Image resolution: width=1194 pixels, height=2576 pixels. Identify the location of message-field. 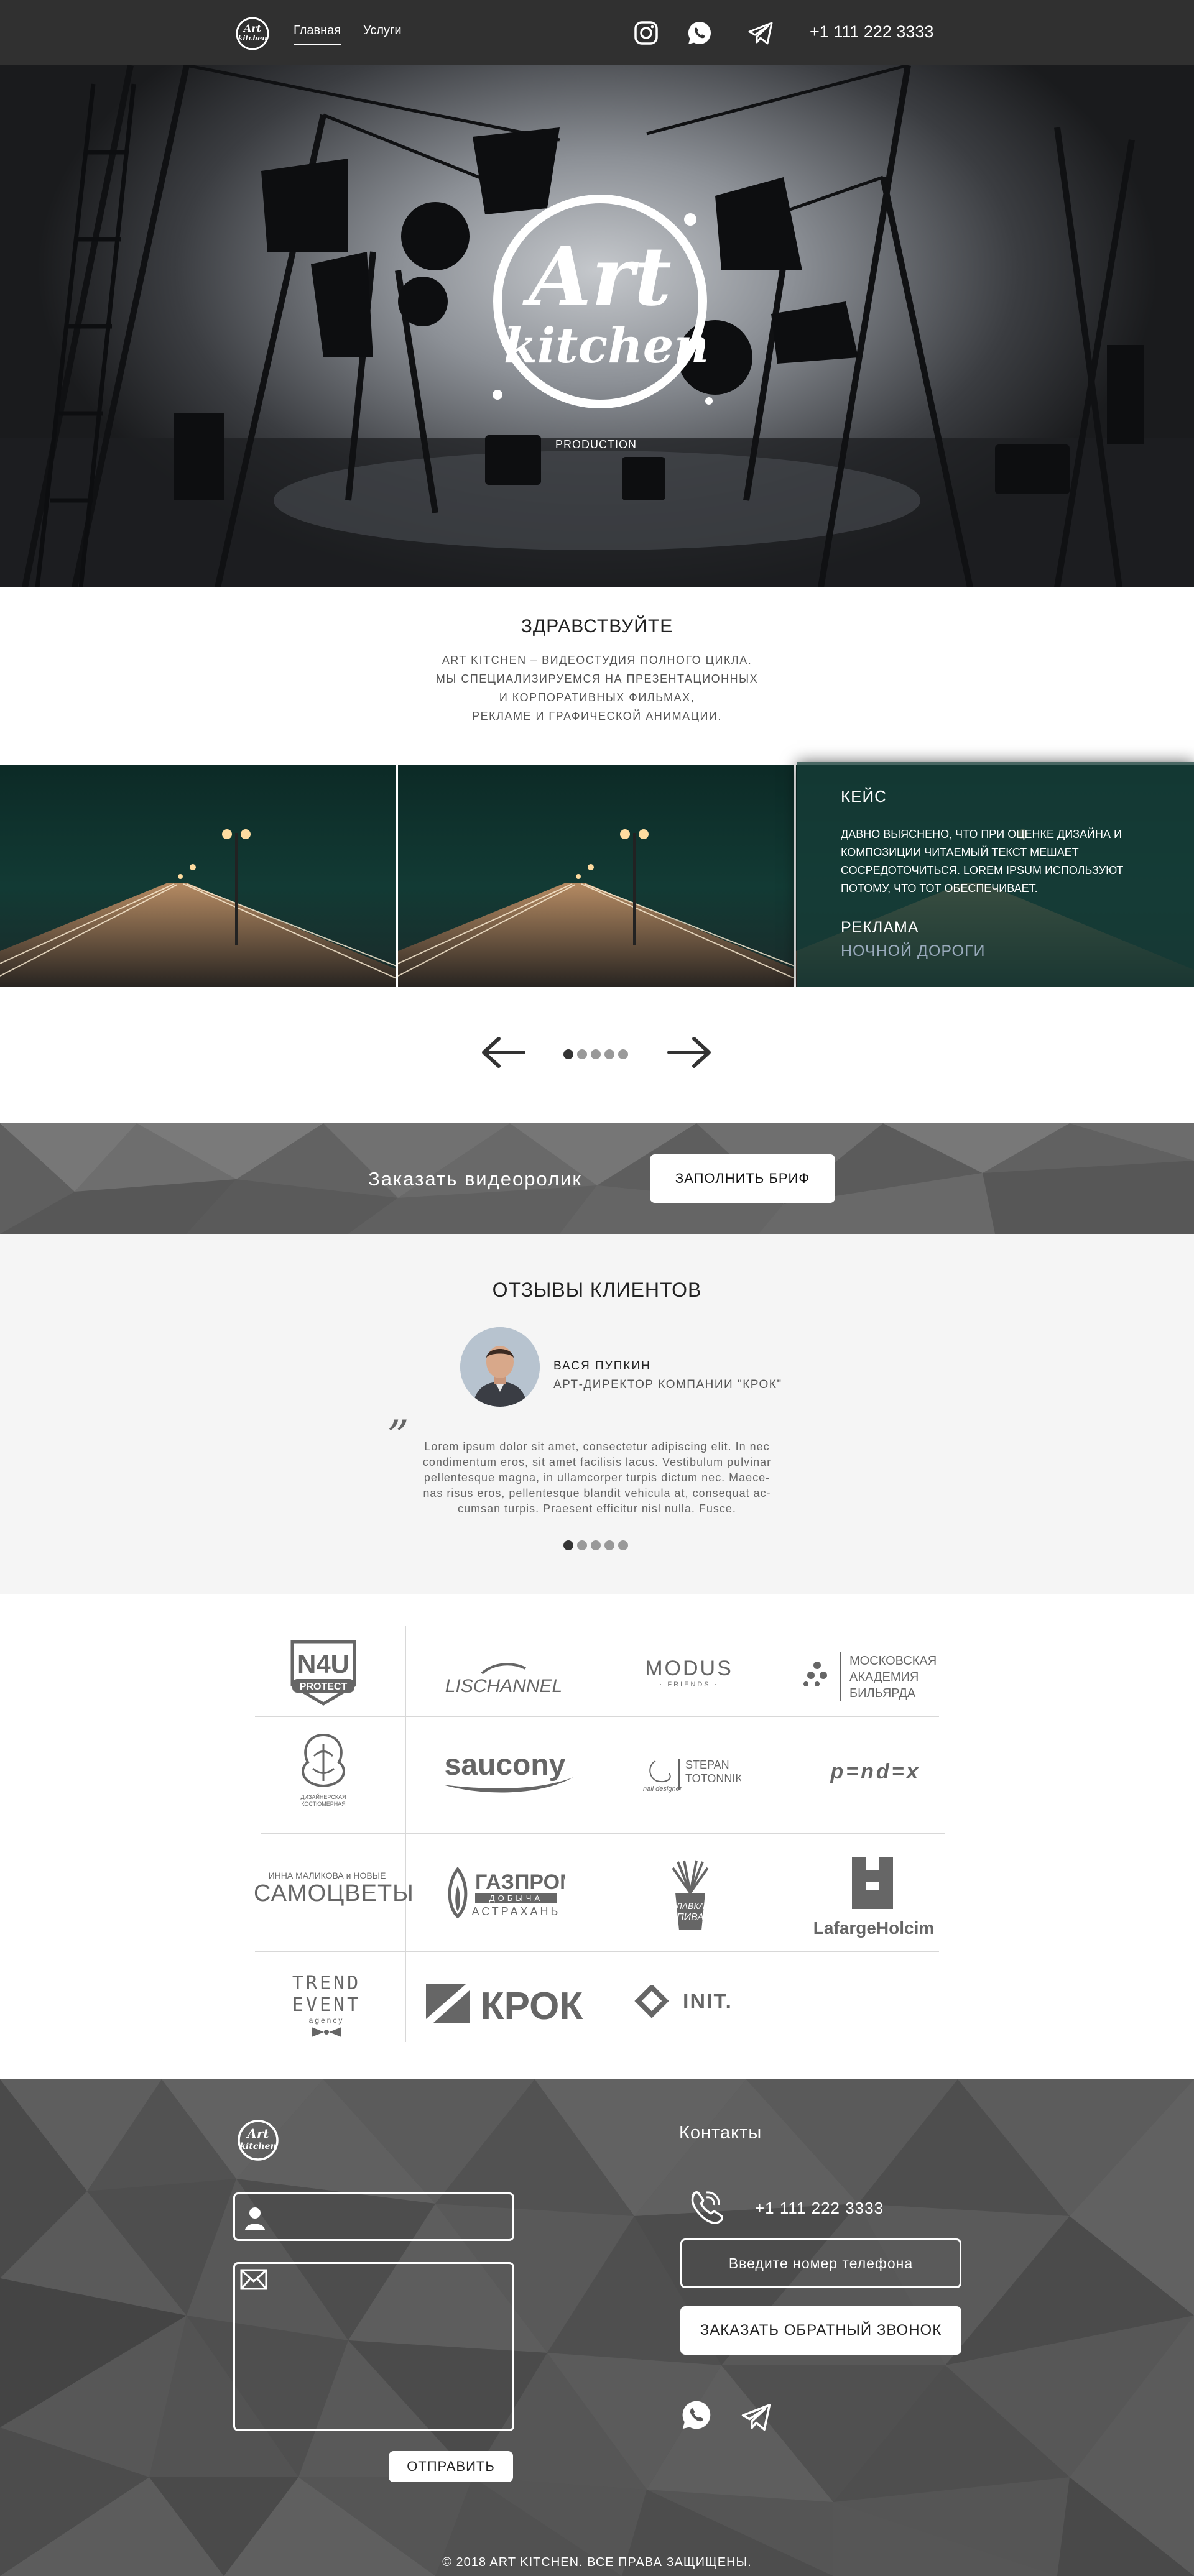
(373, 2346).